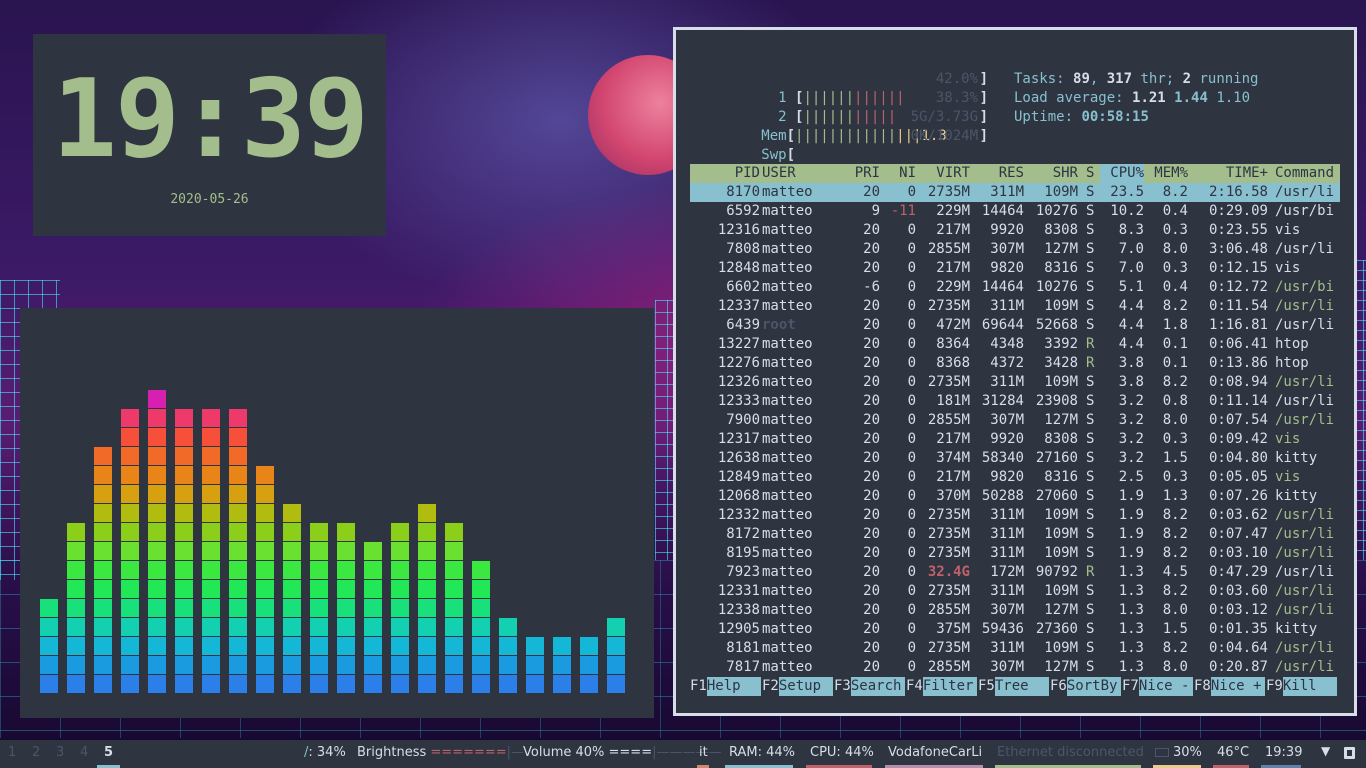 The image size is (1366, 768). Describe the element at coordinates (1301, 686) in the screenshot. I see `fkey-kill: F9Kill` at that location.